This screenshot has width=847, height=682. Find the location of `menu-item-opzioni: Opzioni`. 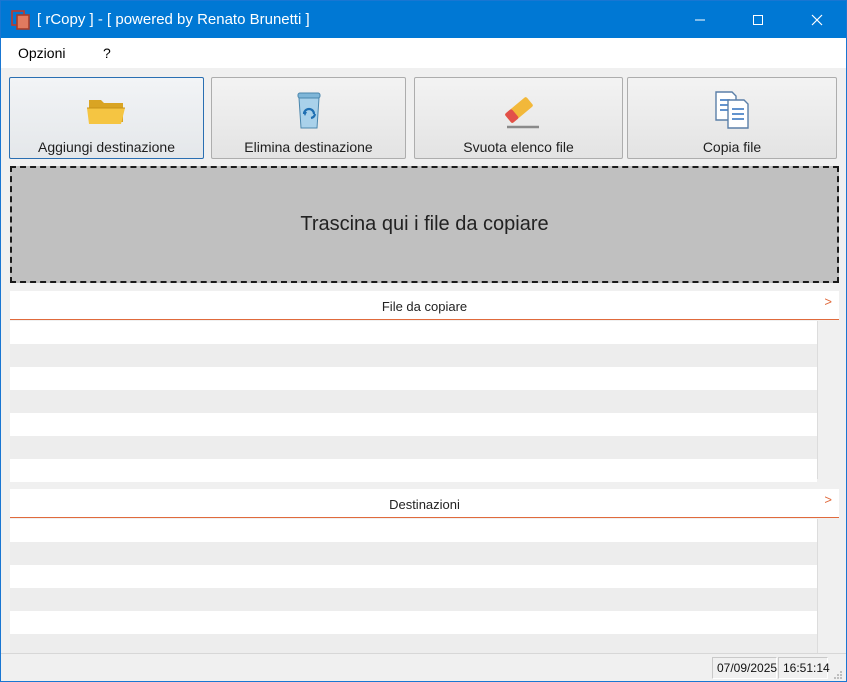

menu-item-opzioni: Opzioni is located at coordinates (41, 53).